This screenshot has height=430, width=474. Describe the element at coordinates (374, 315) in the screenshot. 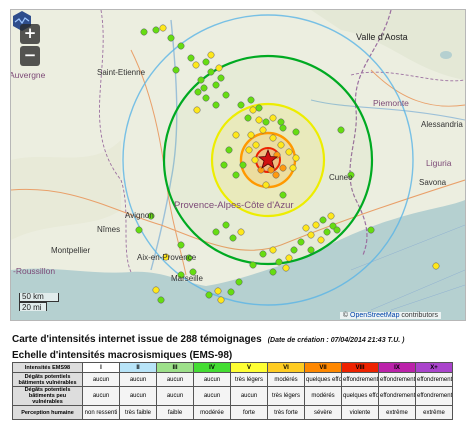

I see `osm-link: OpenStreetMap` at that location.